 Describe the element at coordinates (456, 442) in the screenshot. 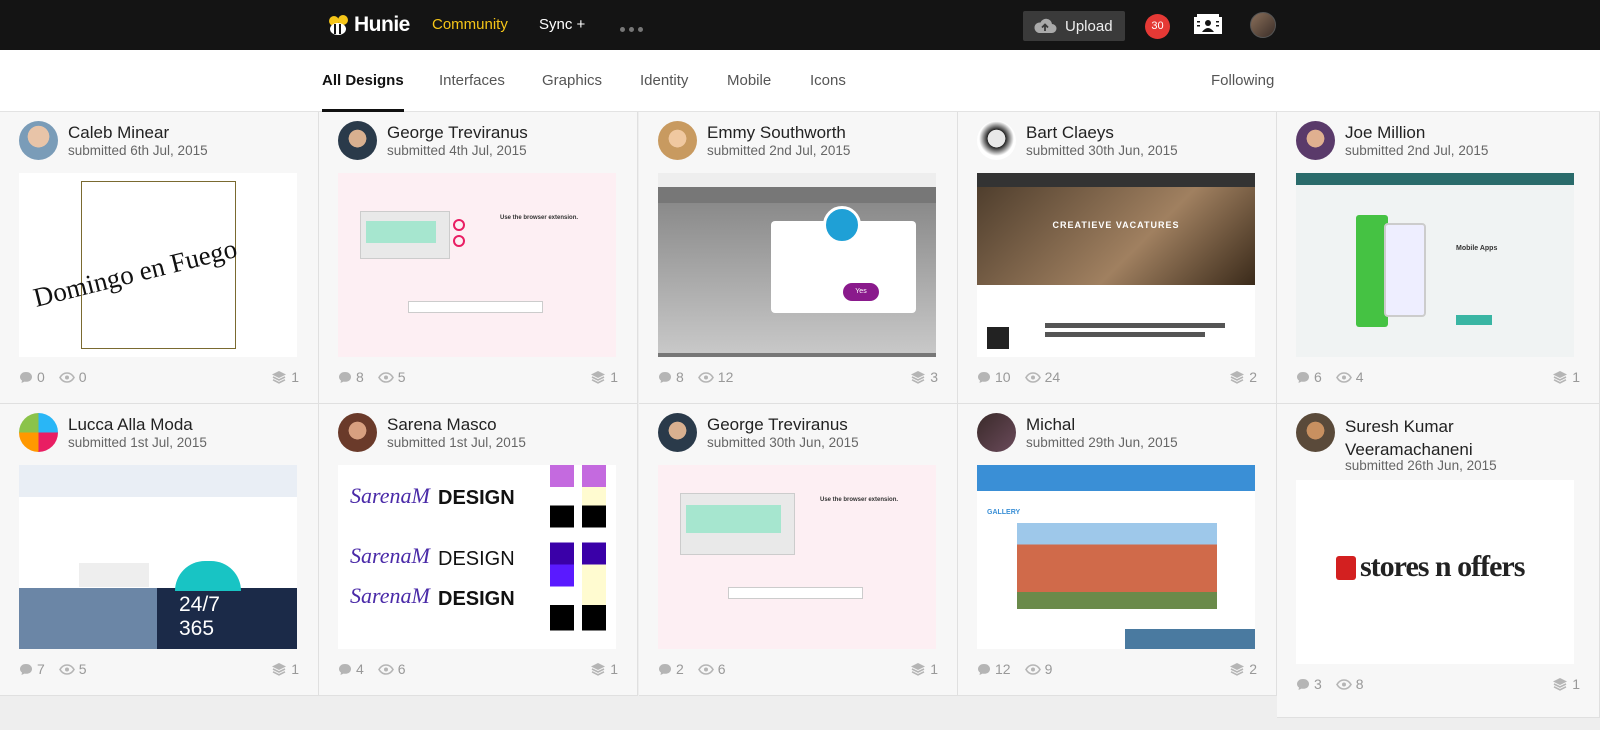

I see `submitted-date: submitted 1st Jul, 2015` at that location.